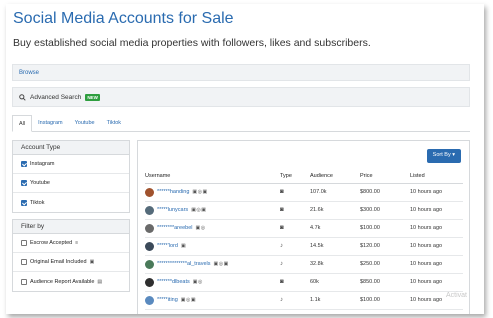  Describe the element at coordinates (22, 97) in the screenshot. I see `search-icon` at that location.